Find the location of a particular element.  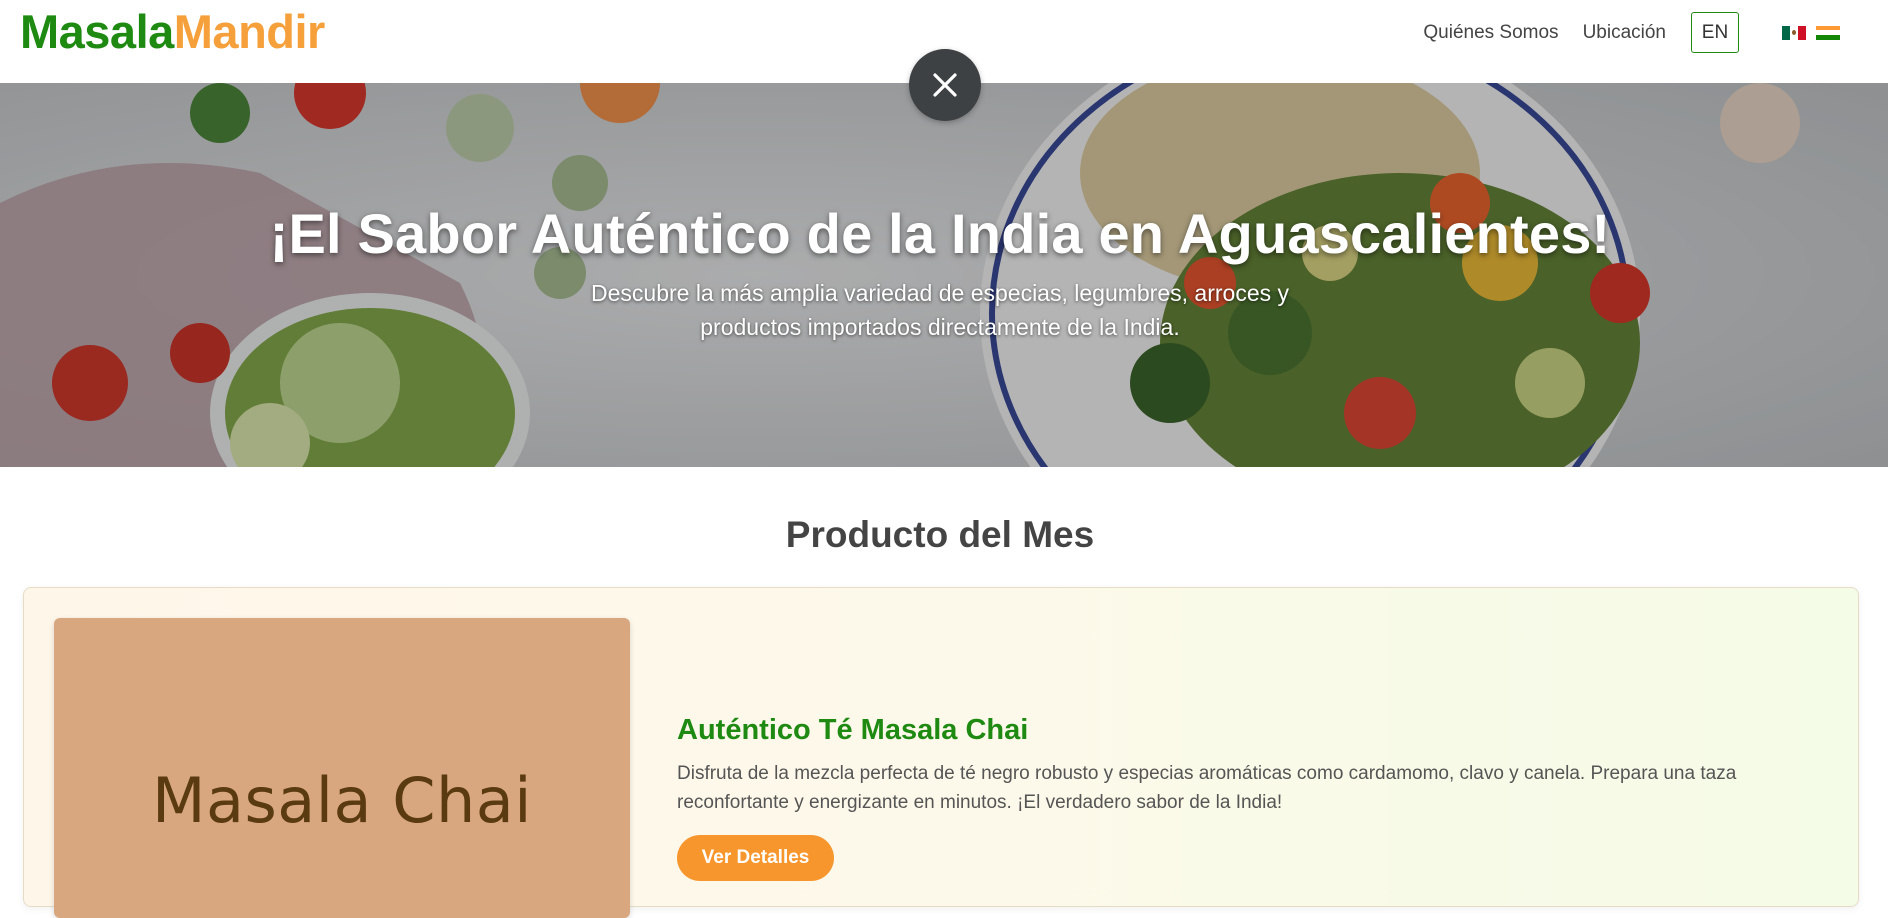

main-nav: Quiénes Somos Ubicación EN is located at coordinates (1631, 32).